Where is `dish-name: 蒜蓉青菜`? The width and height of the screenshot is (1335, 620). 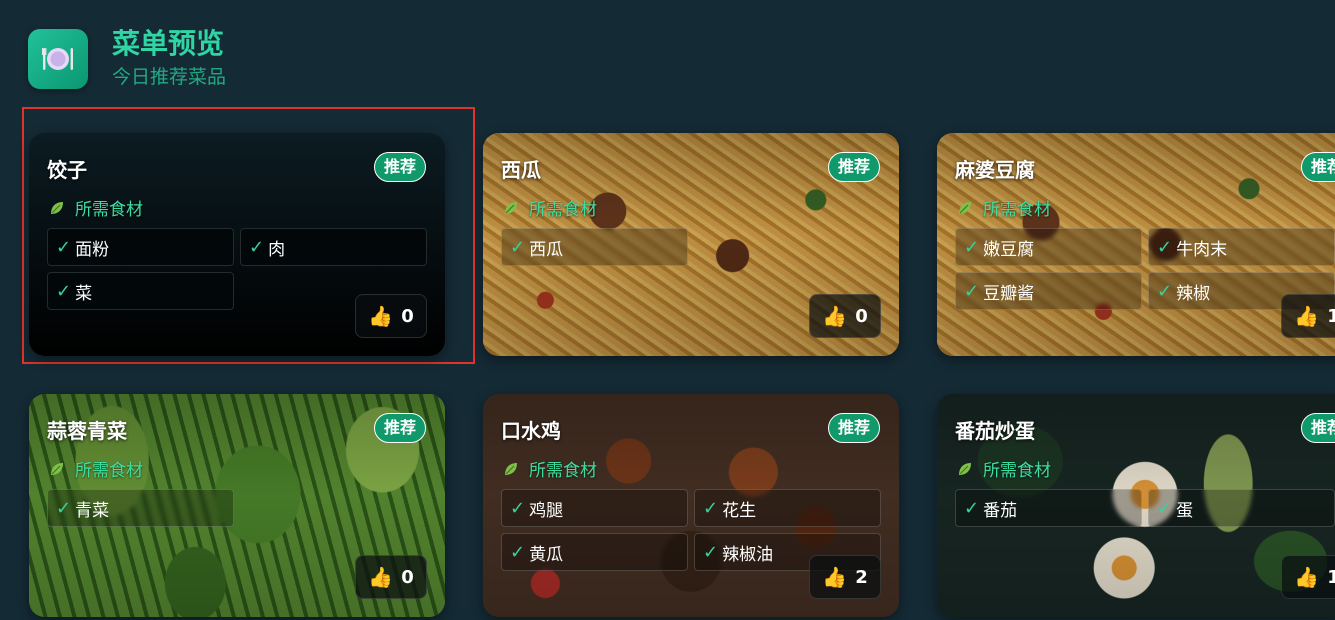
dish-name: 蒜蓉青菜 is located at coordinates (87, 431).